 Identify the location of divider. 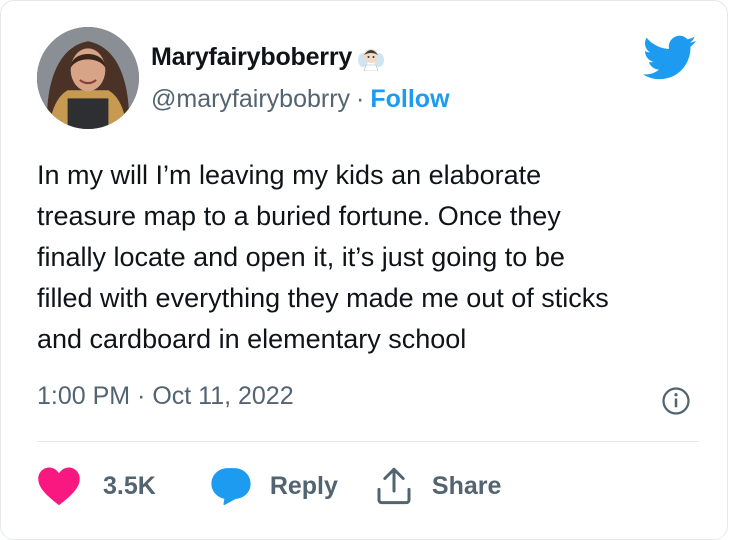
(368, 441).